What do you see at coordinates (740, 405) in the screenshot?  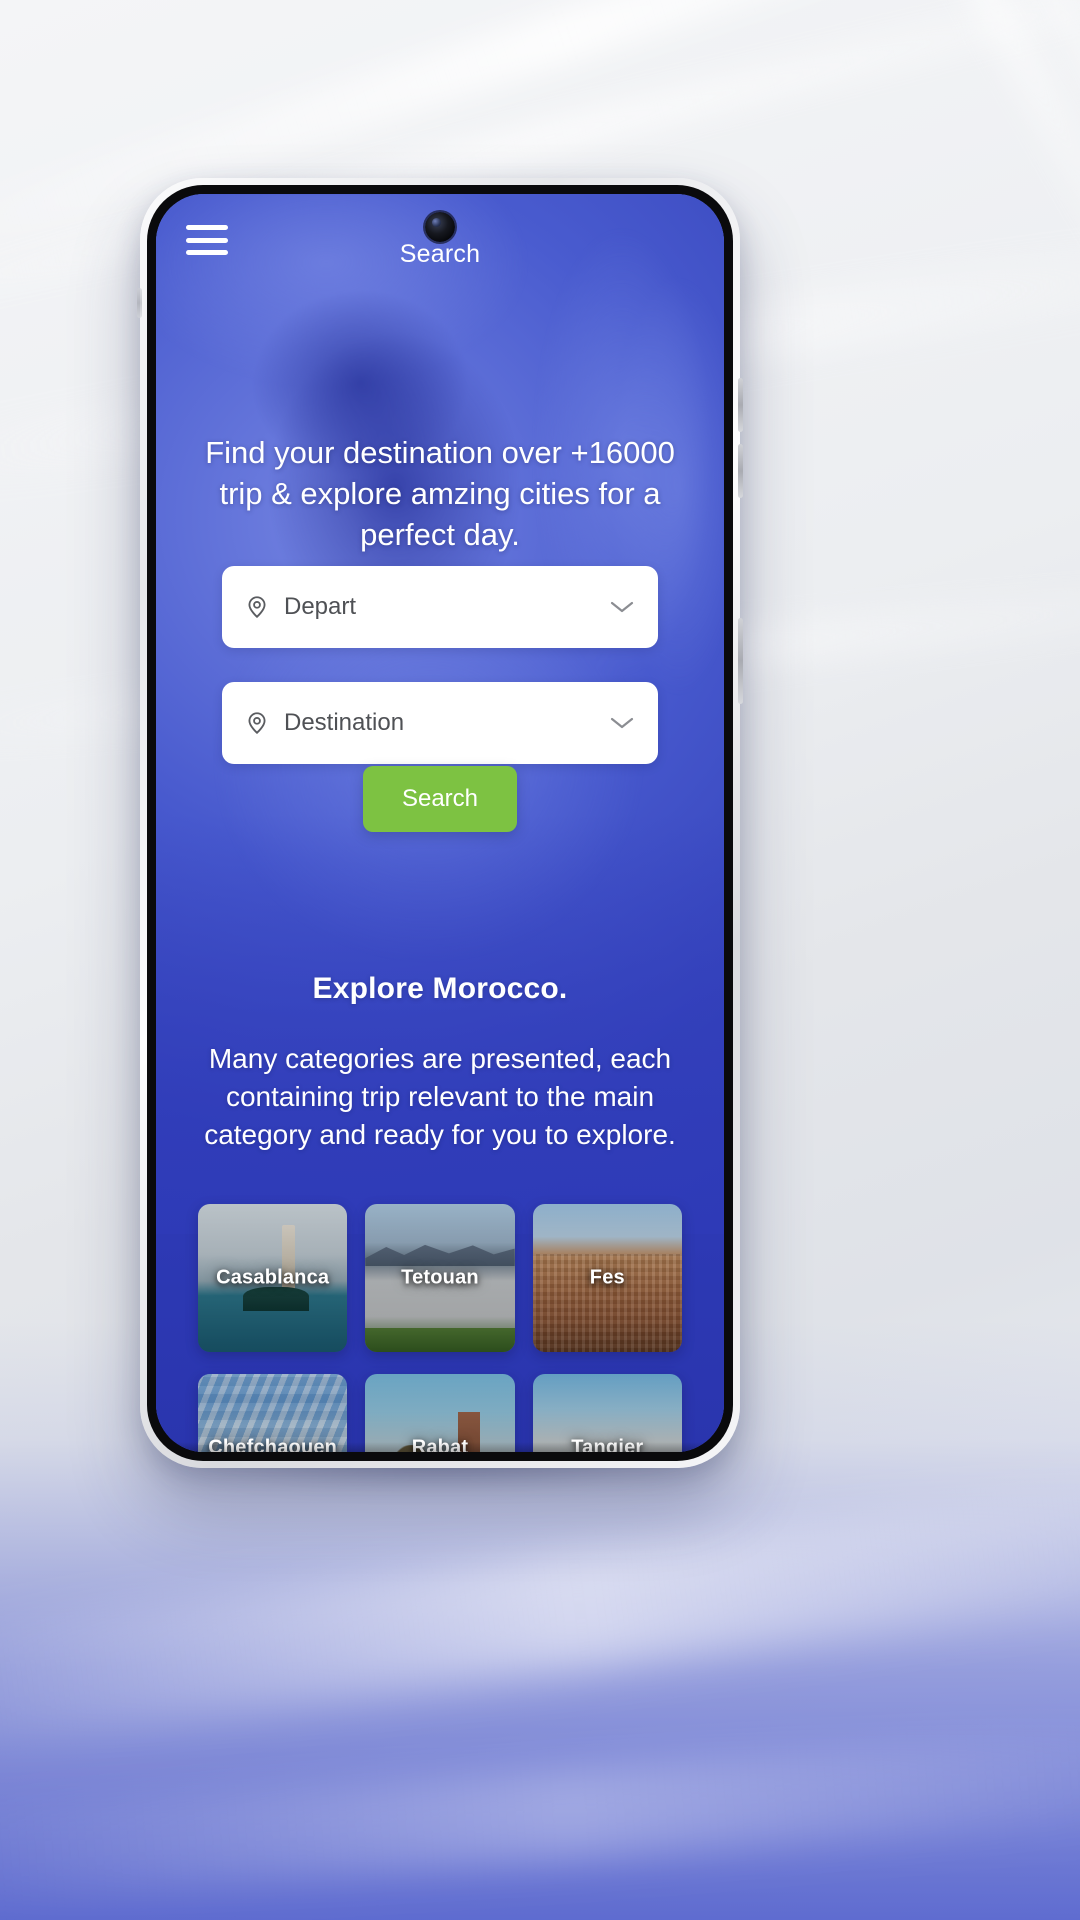 I see `volume-up-button` at bounding box center [740, 405].